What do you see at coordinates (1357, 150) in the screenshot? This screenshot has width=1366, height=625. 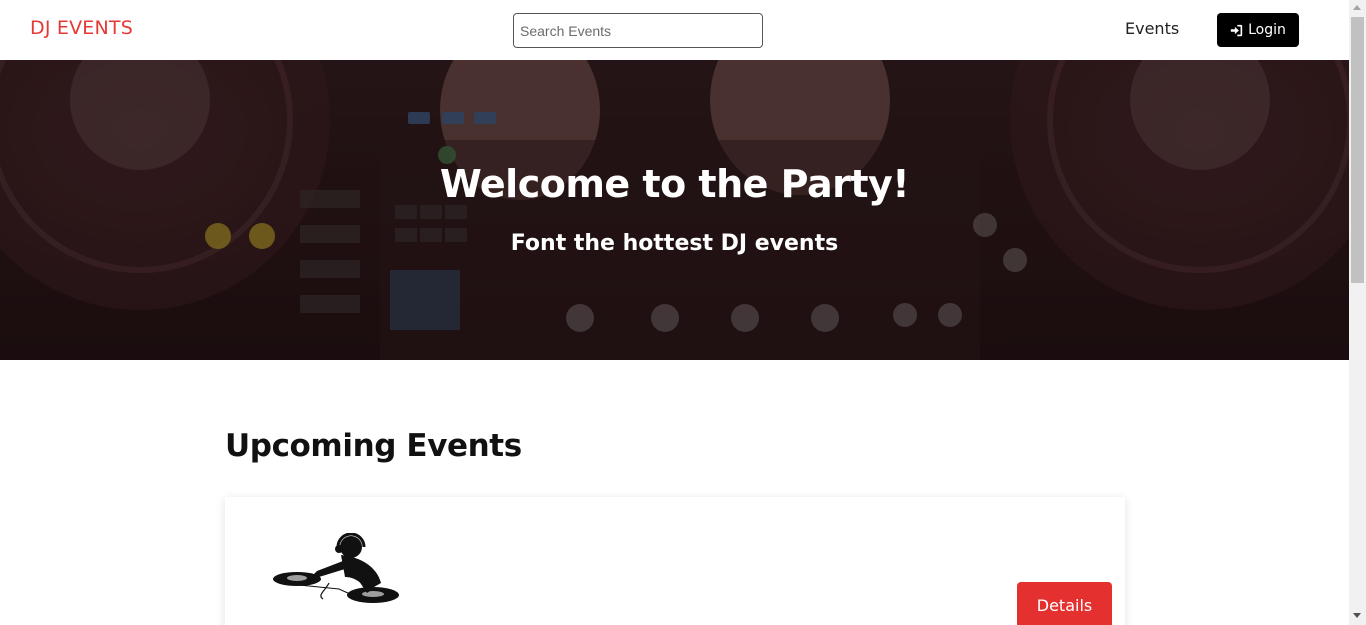 I see `scrollbar-thumb` at bounding box center [1357, 150].